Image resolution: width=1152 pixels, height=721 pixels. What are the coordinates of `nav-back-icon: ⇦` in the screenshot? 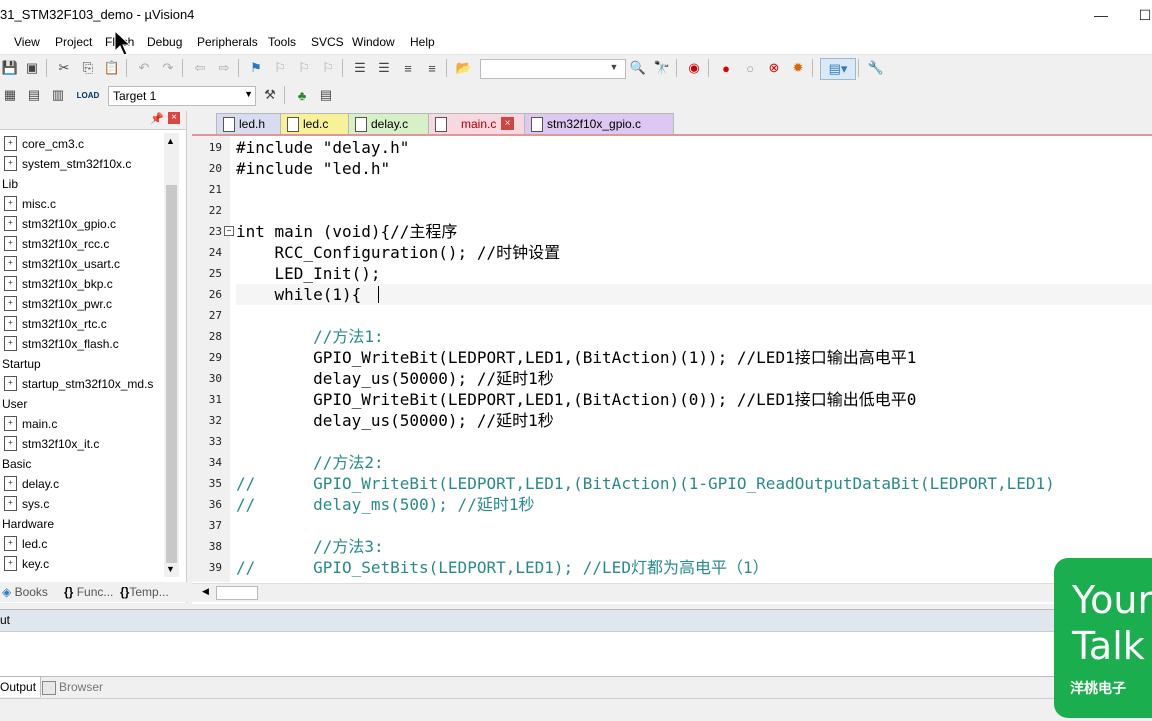 It's located at (200, 68).